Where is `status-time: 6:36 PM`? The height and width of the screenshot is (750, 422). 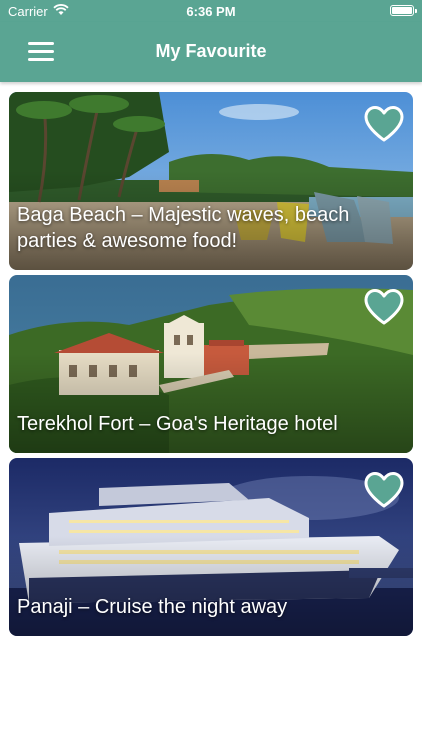
status-time: 6:36 PM is located at coordinates (211, 11).